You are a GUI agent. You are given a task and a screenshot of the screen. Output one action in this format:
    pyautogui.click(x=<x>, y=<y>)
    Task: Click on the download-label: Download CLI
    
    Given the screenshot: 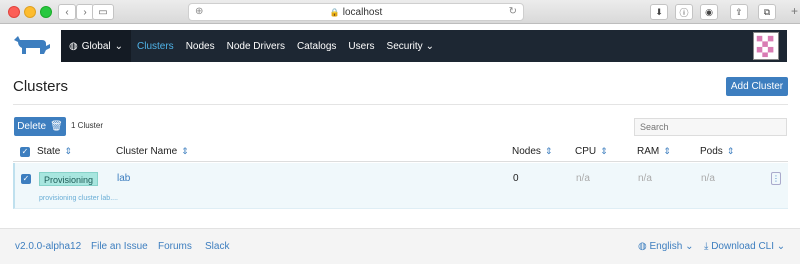 What is the action you would take?
    pyautogui.click(x=743, y=246)
    